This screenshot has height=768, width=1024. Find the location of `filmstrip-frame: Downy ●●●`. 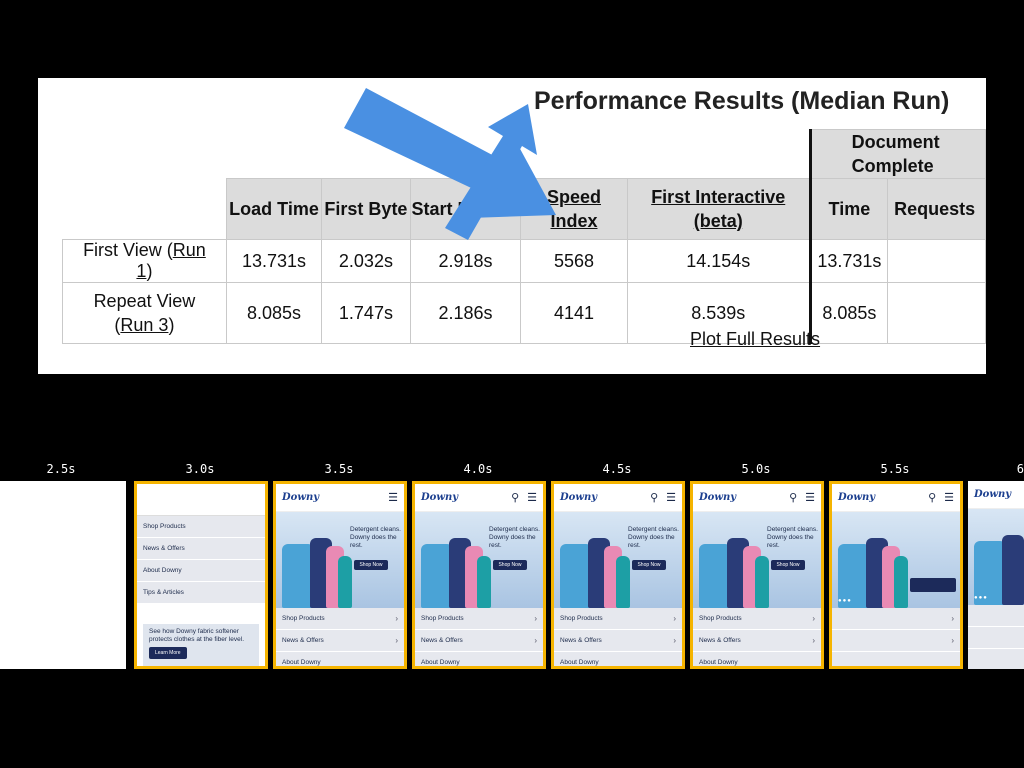

filmstrip-frame: Downy ●●● is located at coordinates (996, 575).